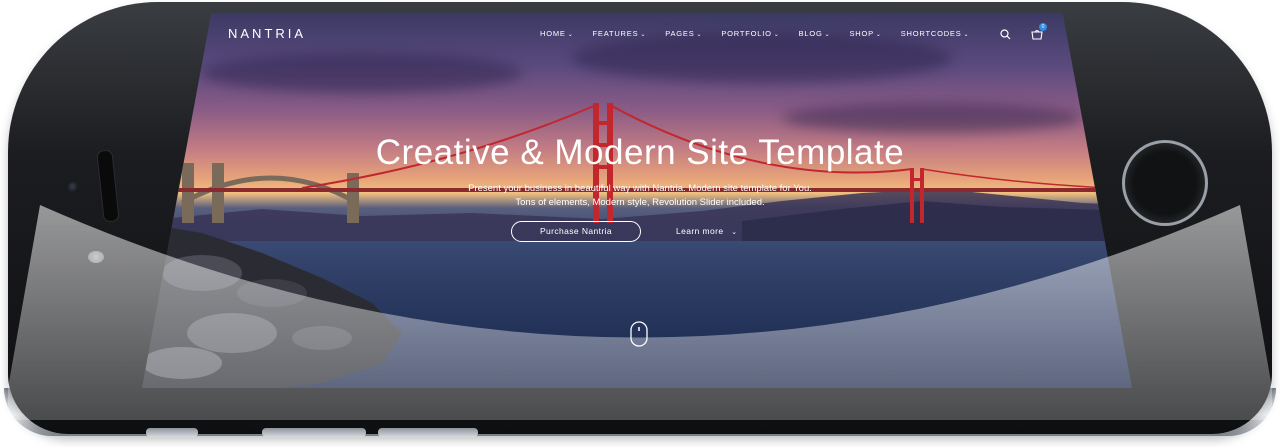 This screenshot has width=1280, height=447. Describe the element at coordinates (314, 432) in the screenshot. I see `phone-volume-up-button` at that location.